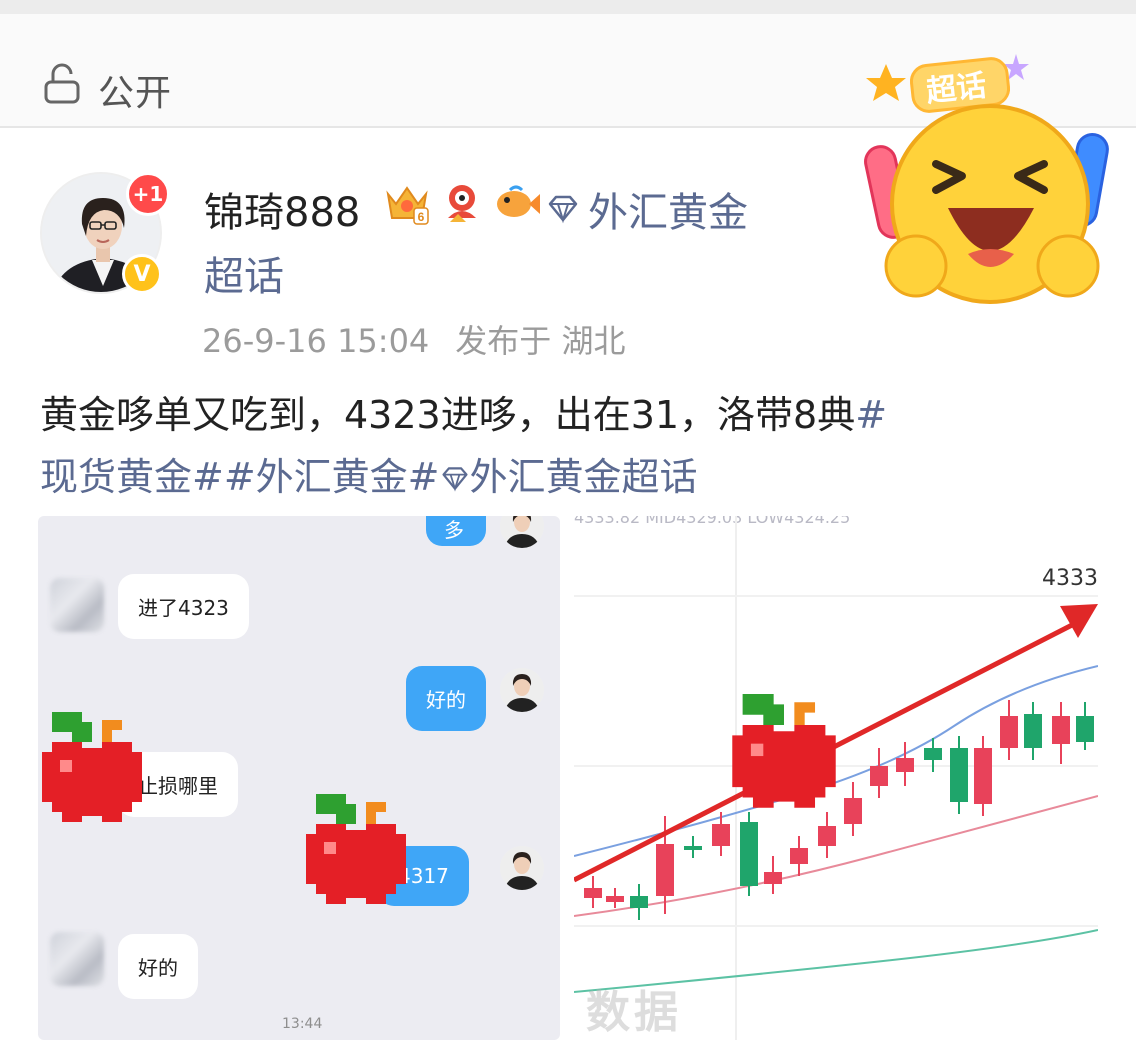 The height and width of the screenshot is (1052, 1136). I want to click on post-meta: 26-9-16 15:04 发布于 湖北, so click(413, 339).